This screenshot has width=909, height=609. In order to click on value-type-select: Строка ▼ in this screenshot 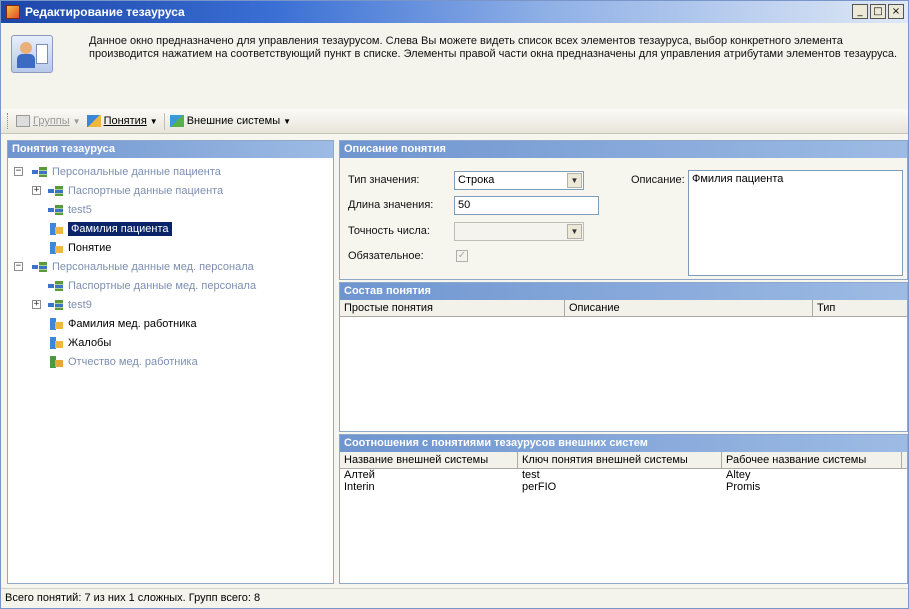, I will do `click(519, 180)`.